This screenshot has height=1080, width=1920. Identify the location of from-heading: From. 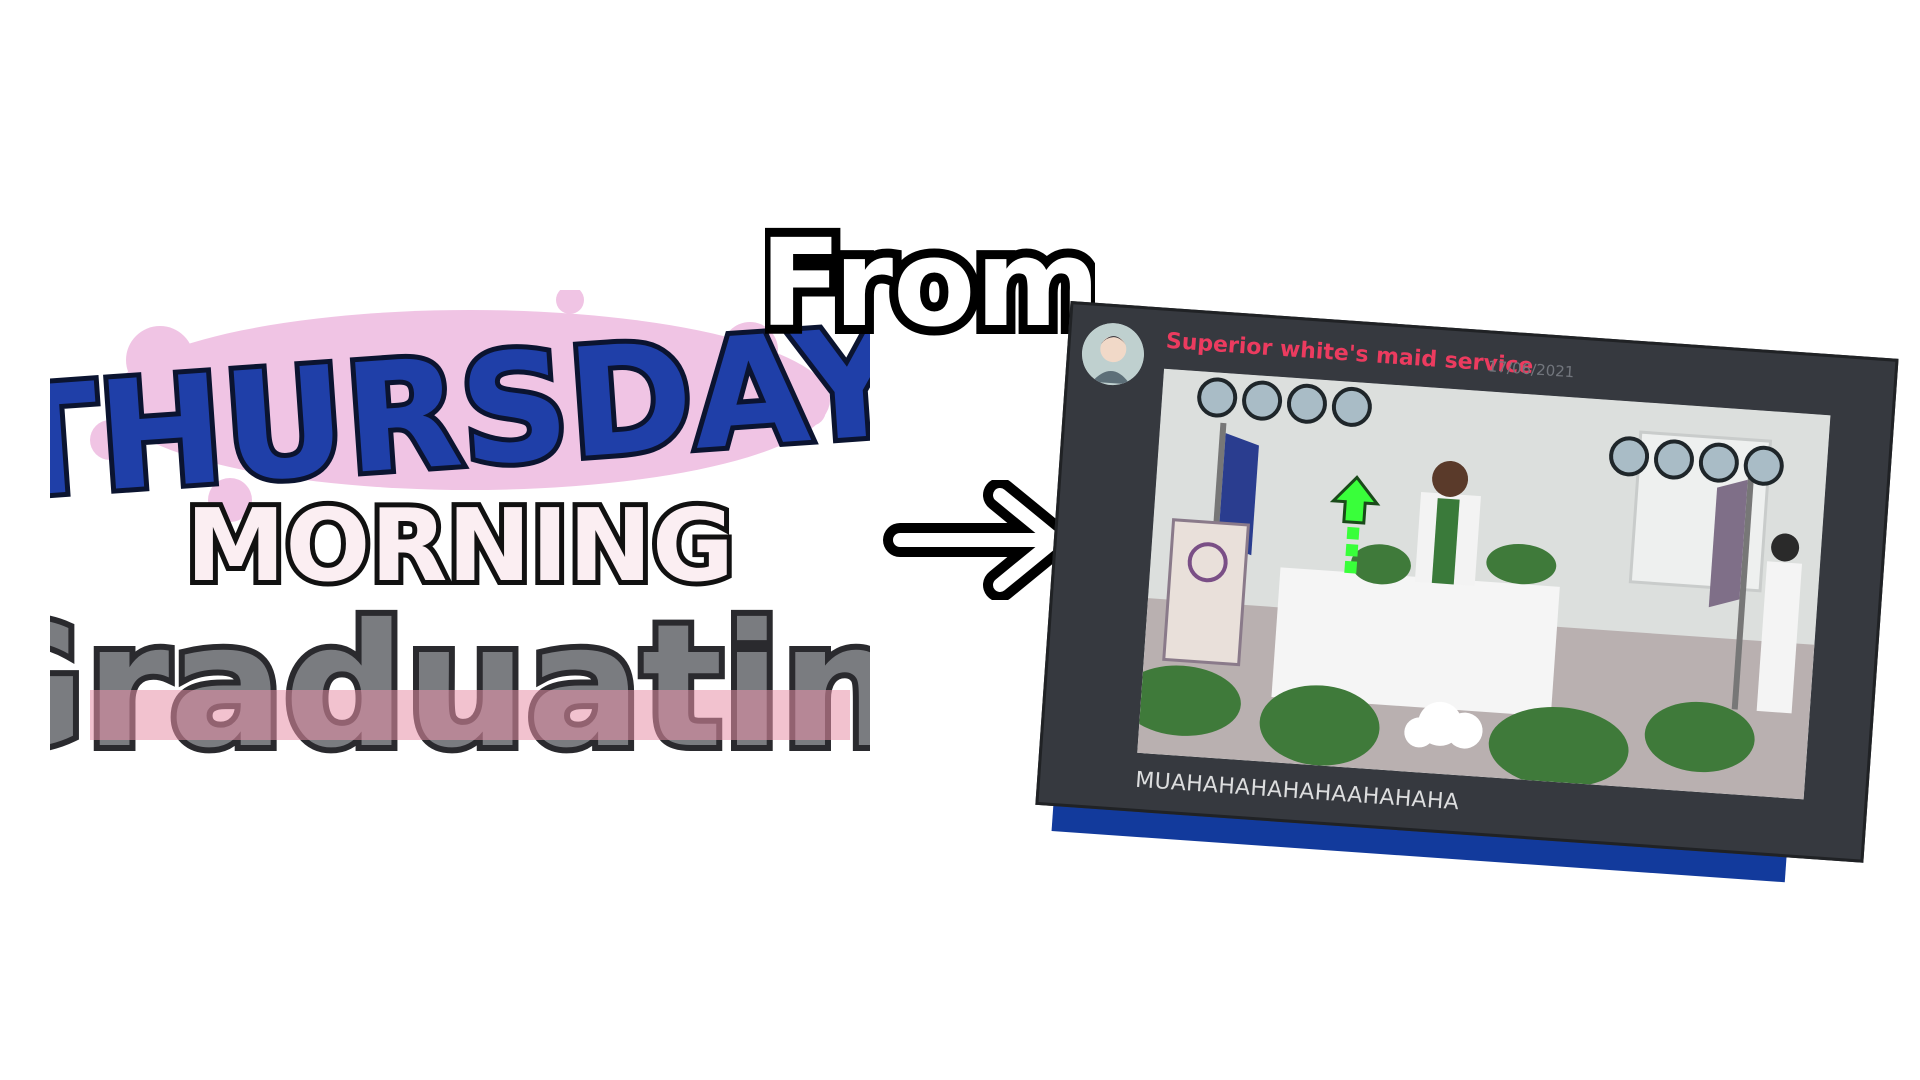
(930, 284).